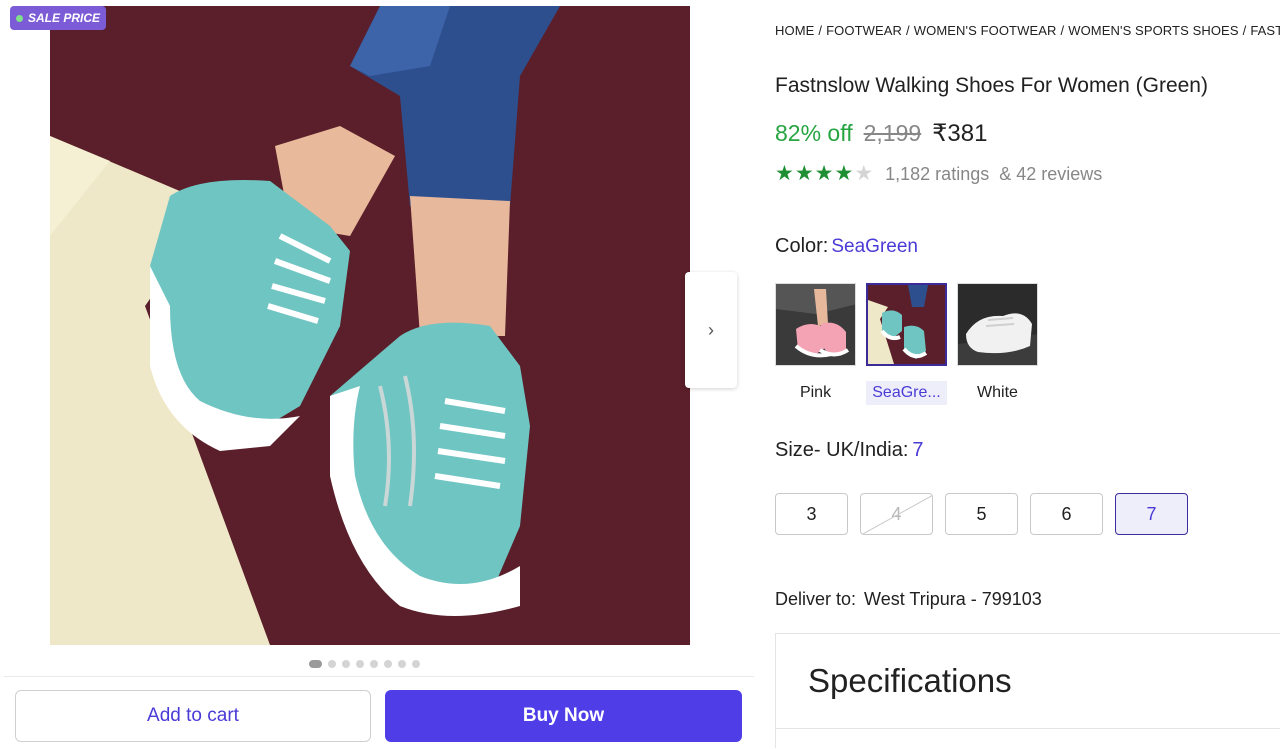 The width and height of the screenshot is (1280, 749). What do you see at coordinates (379, 712) in the screenshot?
I see `action-bar: Add to cart Buy Now` at bounding box center [379, 712].